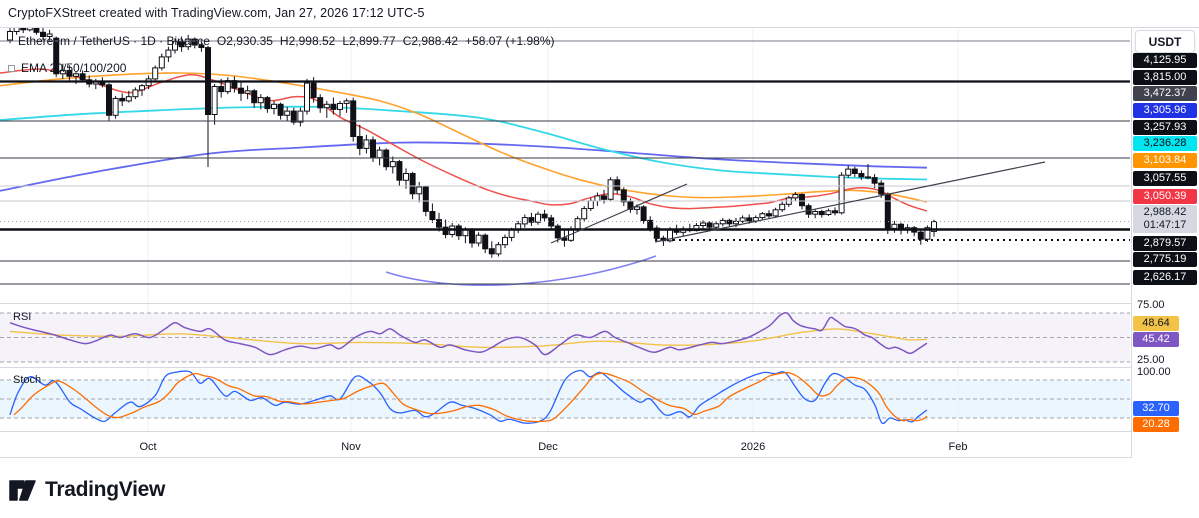 This screenshot has height=518, width=1199. Describe the element at coordinates (1156, 408) in the screenshot. I see `stoch-k-value-badge: 32.70` at that location.